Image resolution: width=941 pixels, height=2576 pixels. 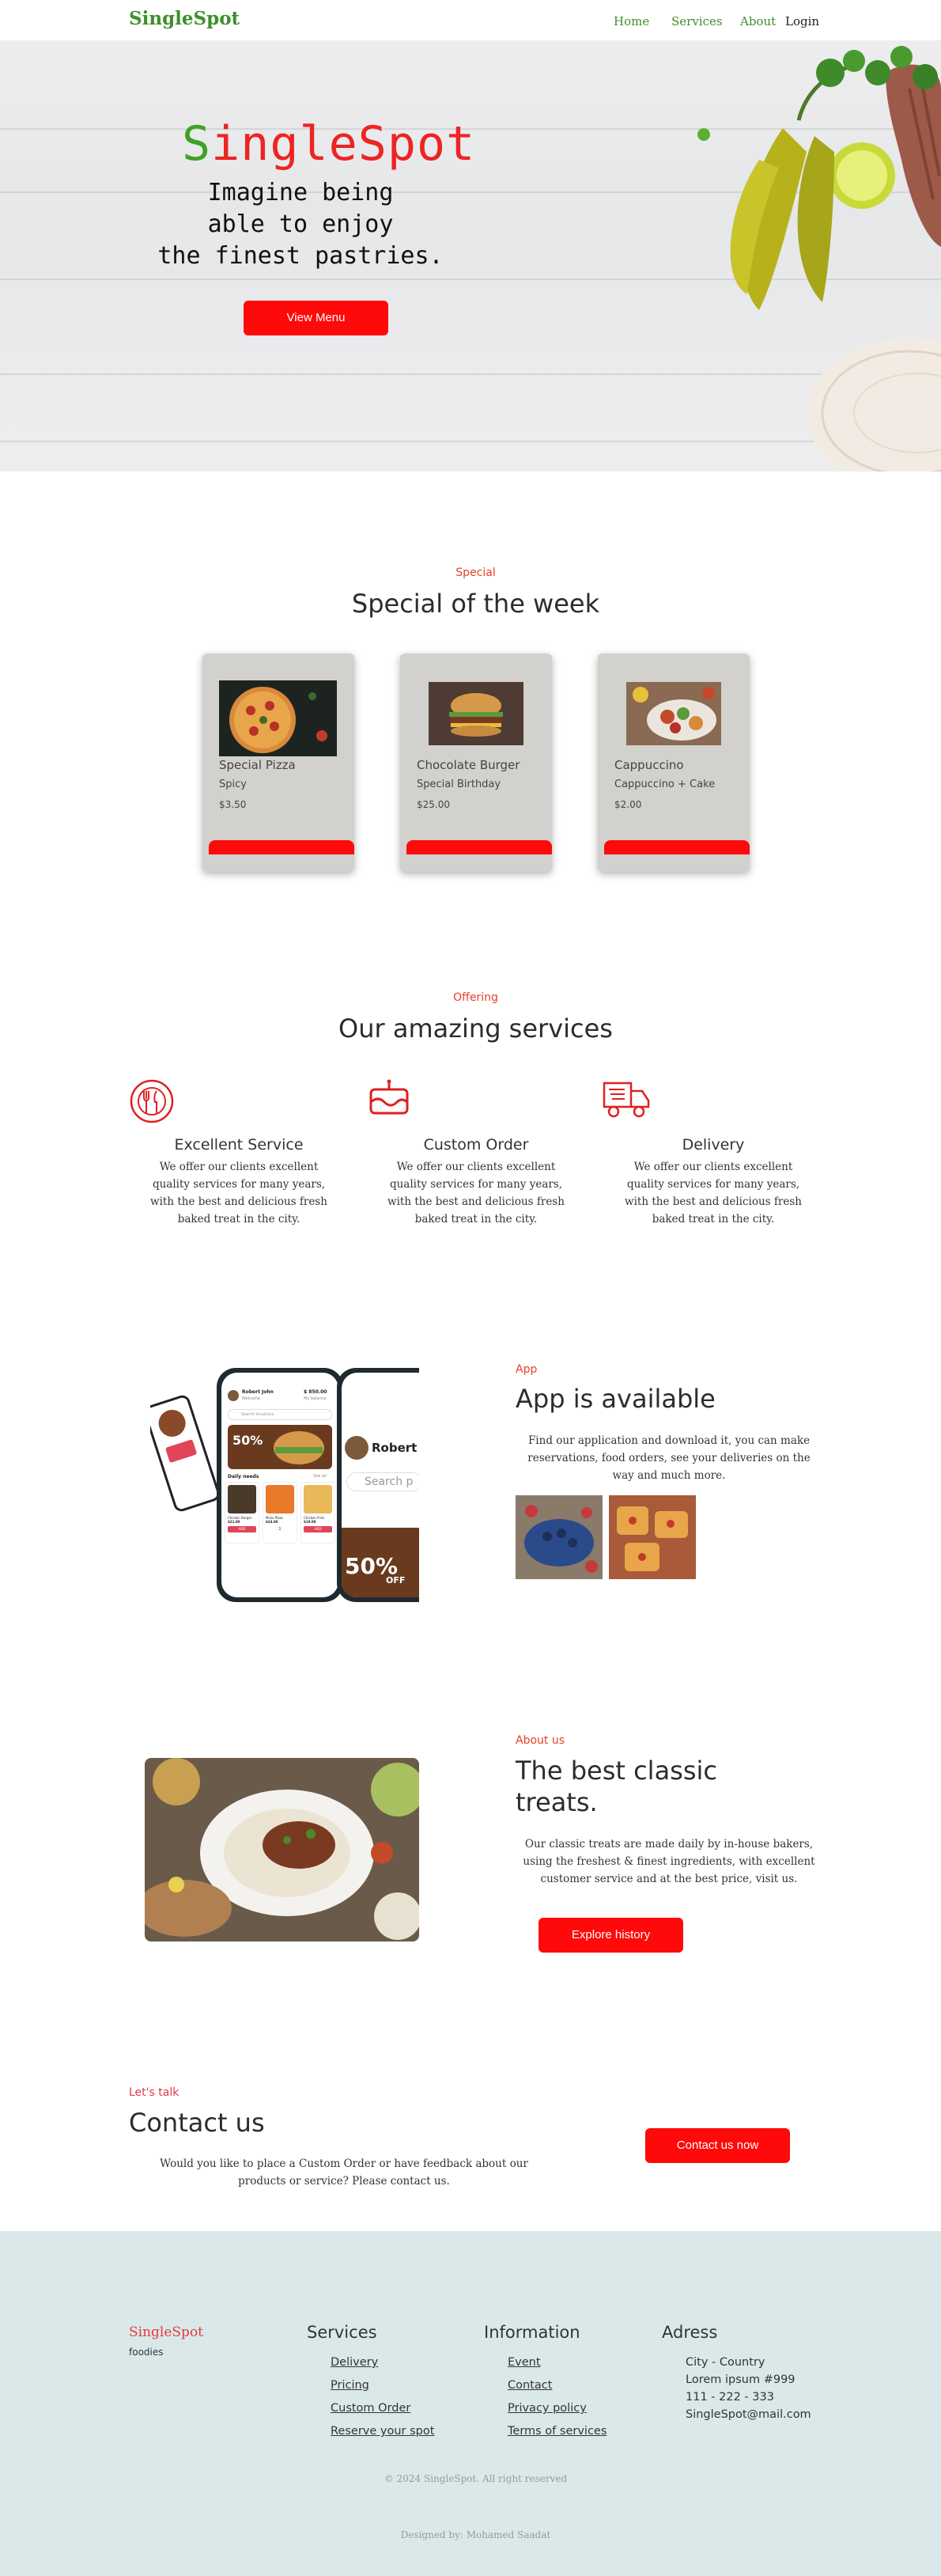 I want to click on card-subtitle: Special Birthday, so click(x=459, y=784).